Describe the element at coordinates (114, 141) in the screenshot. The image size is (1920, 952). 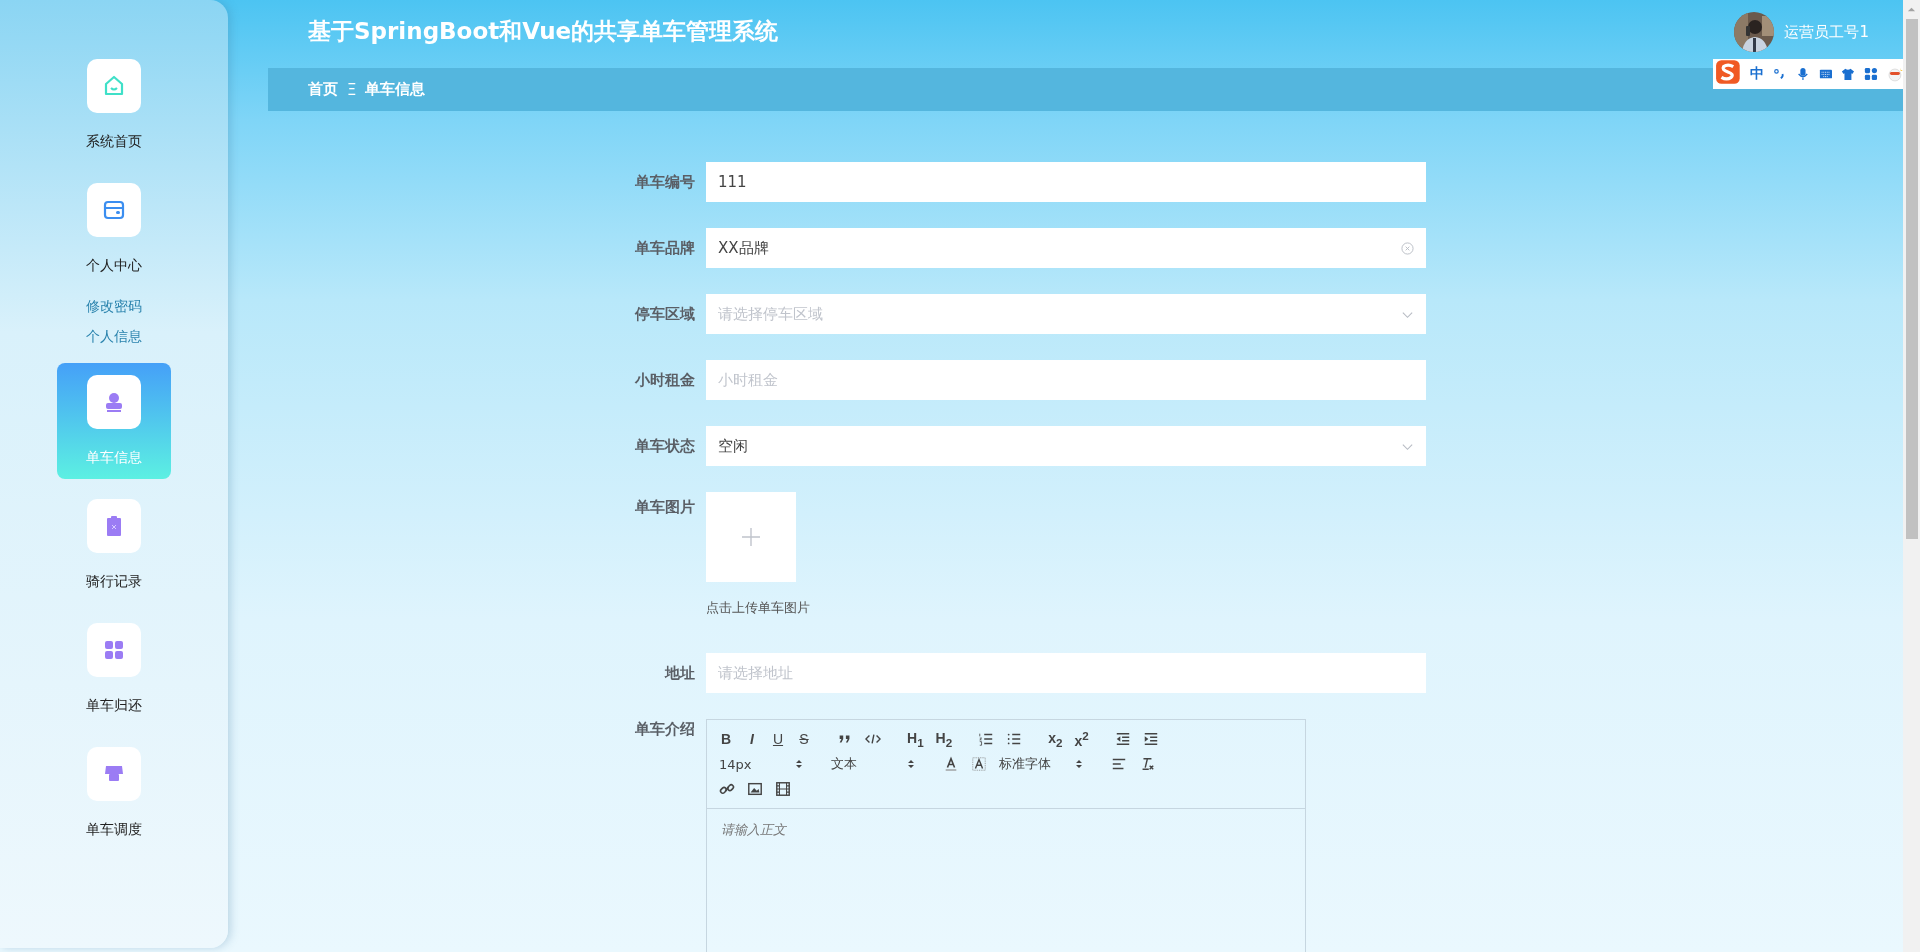
I see `nav-label: 系统首页` at that location.